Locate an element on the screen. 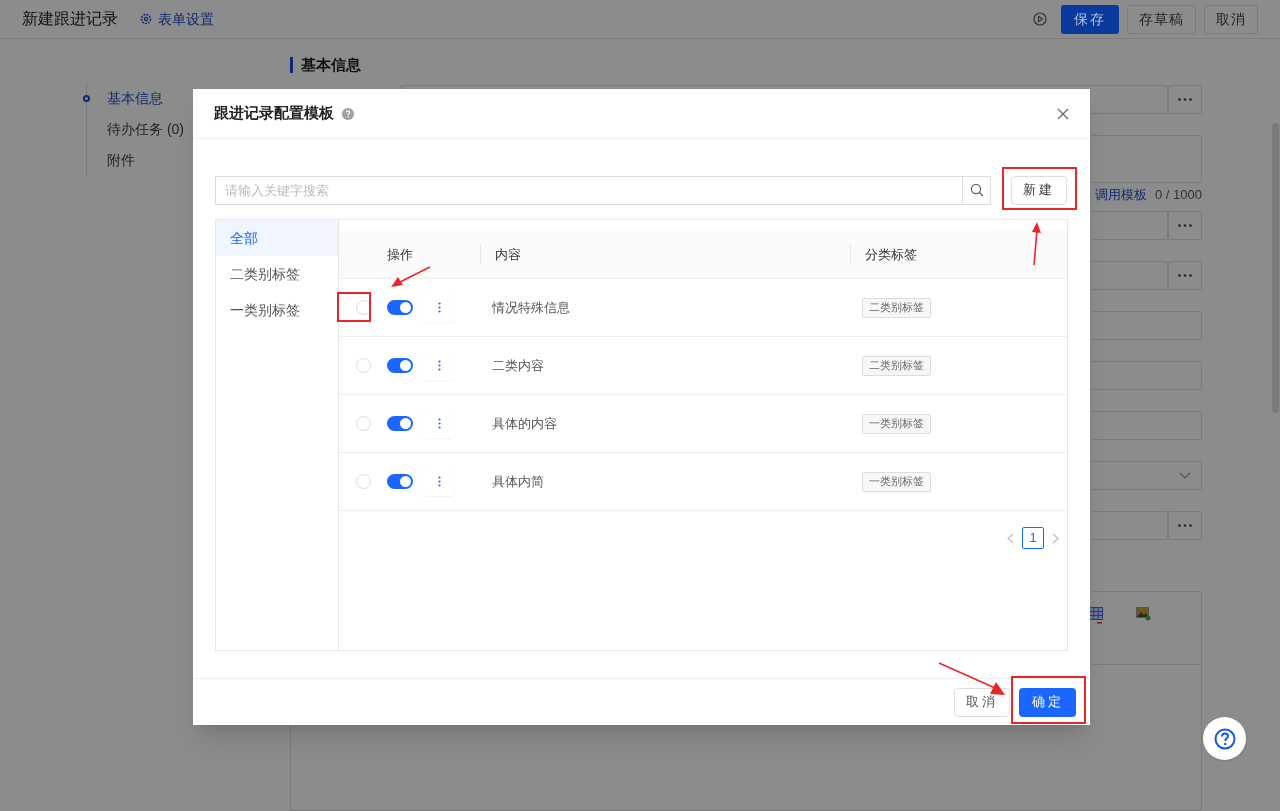  chevron-down-icon is located at coordinates (1185, 475).